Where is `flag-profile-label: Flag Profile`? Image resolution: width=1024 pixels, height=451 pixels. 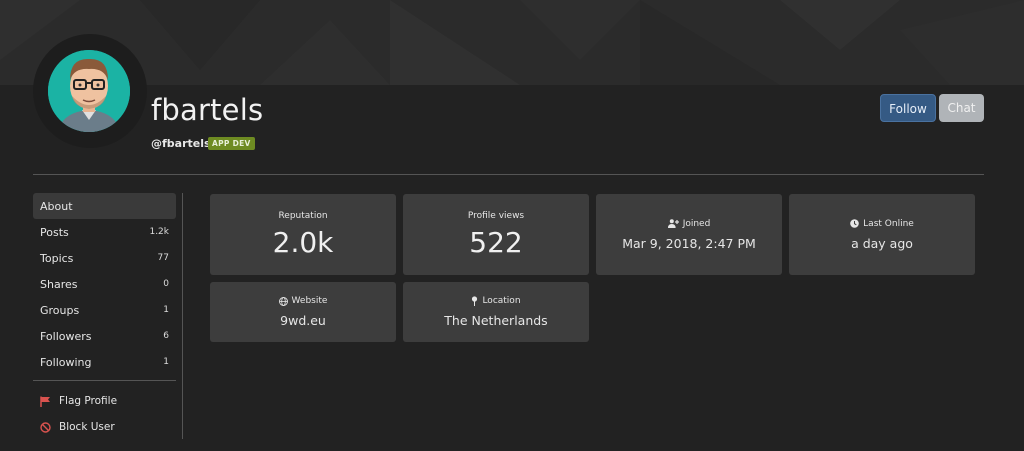
flag-profile-label: Flag Profile is located at coordinates (88, 401).